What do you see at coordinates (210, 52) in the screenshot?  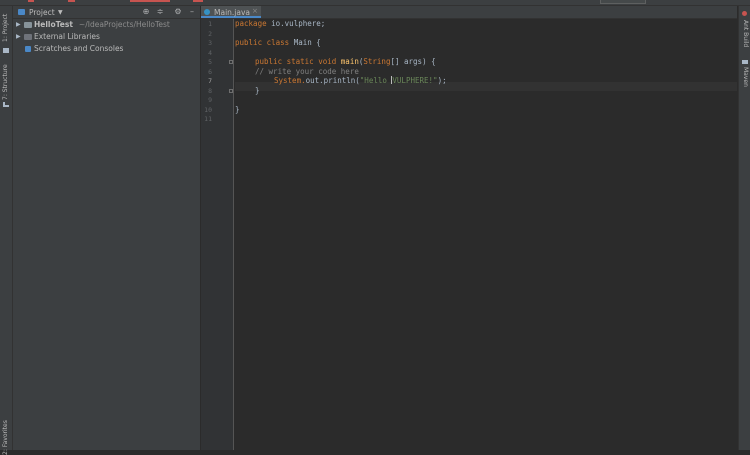 I see `line-number: 4` at bounding box center [210, 52].